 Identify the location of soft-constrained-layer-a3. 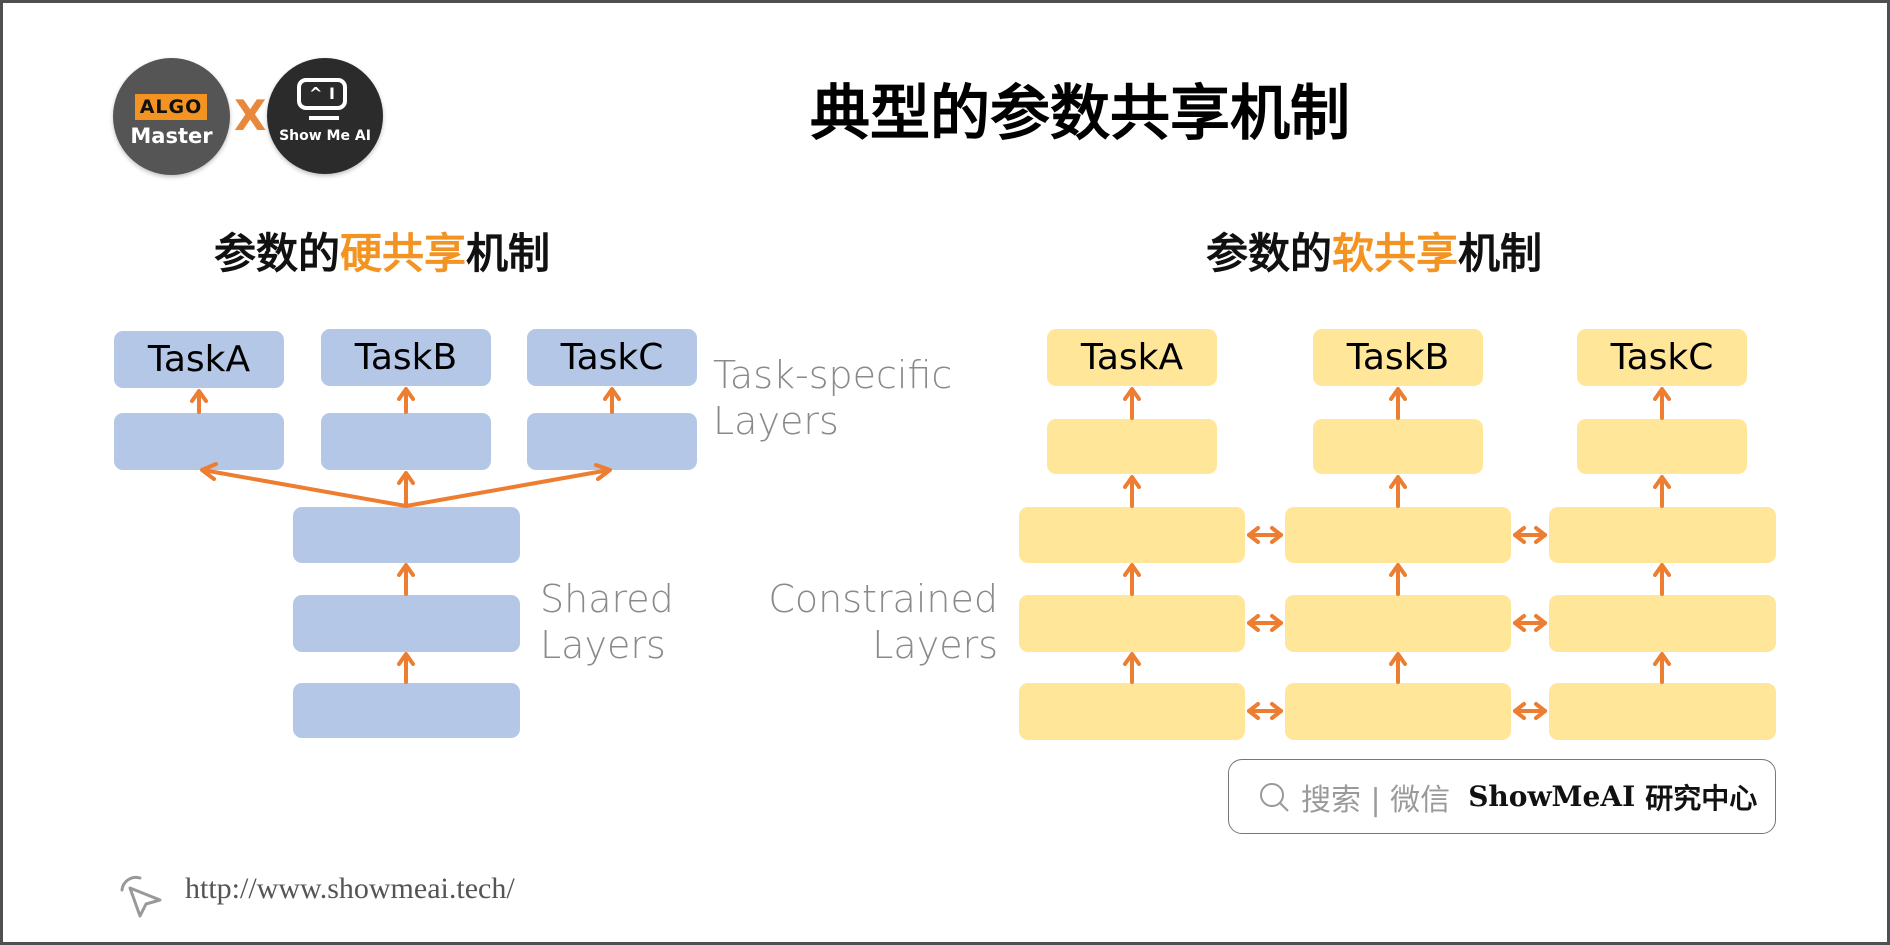
(1132, 711).